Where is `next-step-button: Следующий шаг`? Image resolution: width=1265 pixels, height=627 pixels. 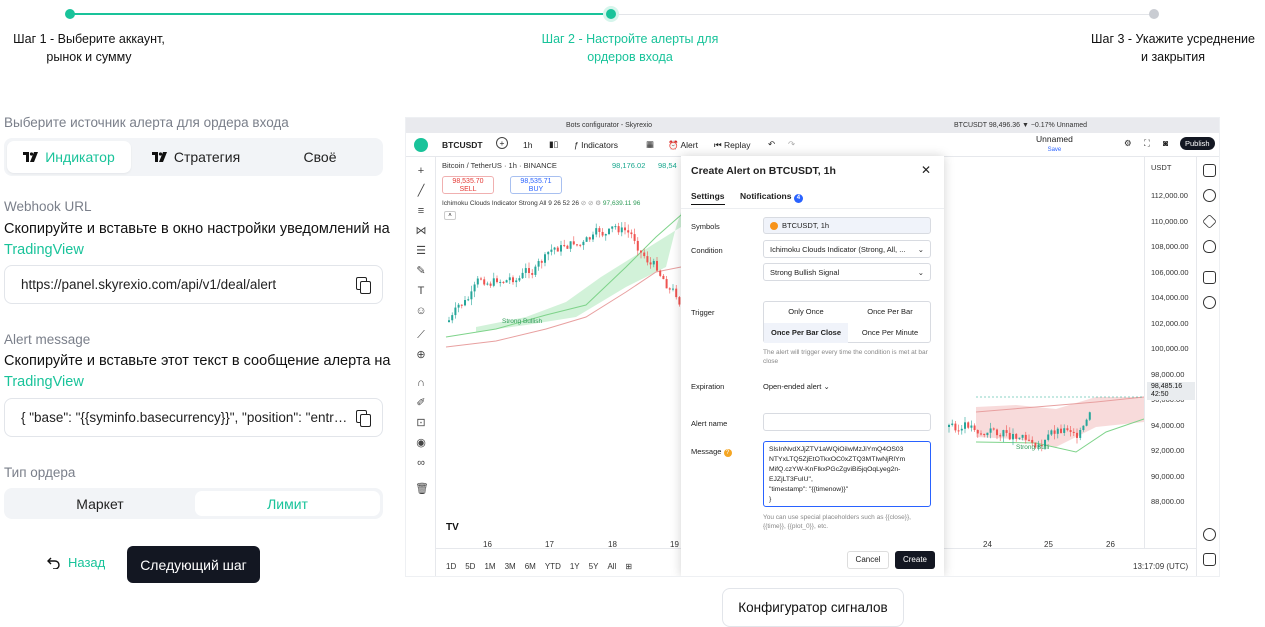 next-step-button: Следующий шаг is located at coordinates (193, 564).